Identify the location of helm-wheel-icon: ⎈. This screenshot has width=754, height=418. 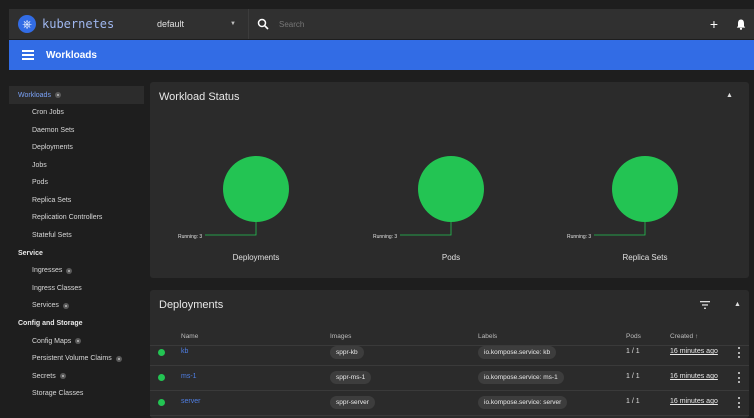
(27, 24).